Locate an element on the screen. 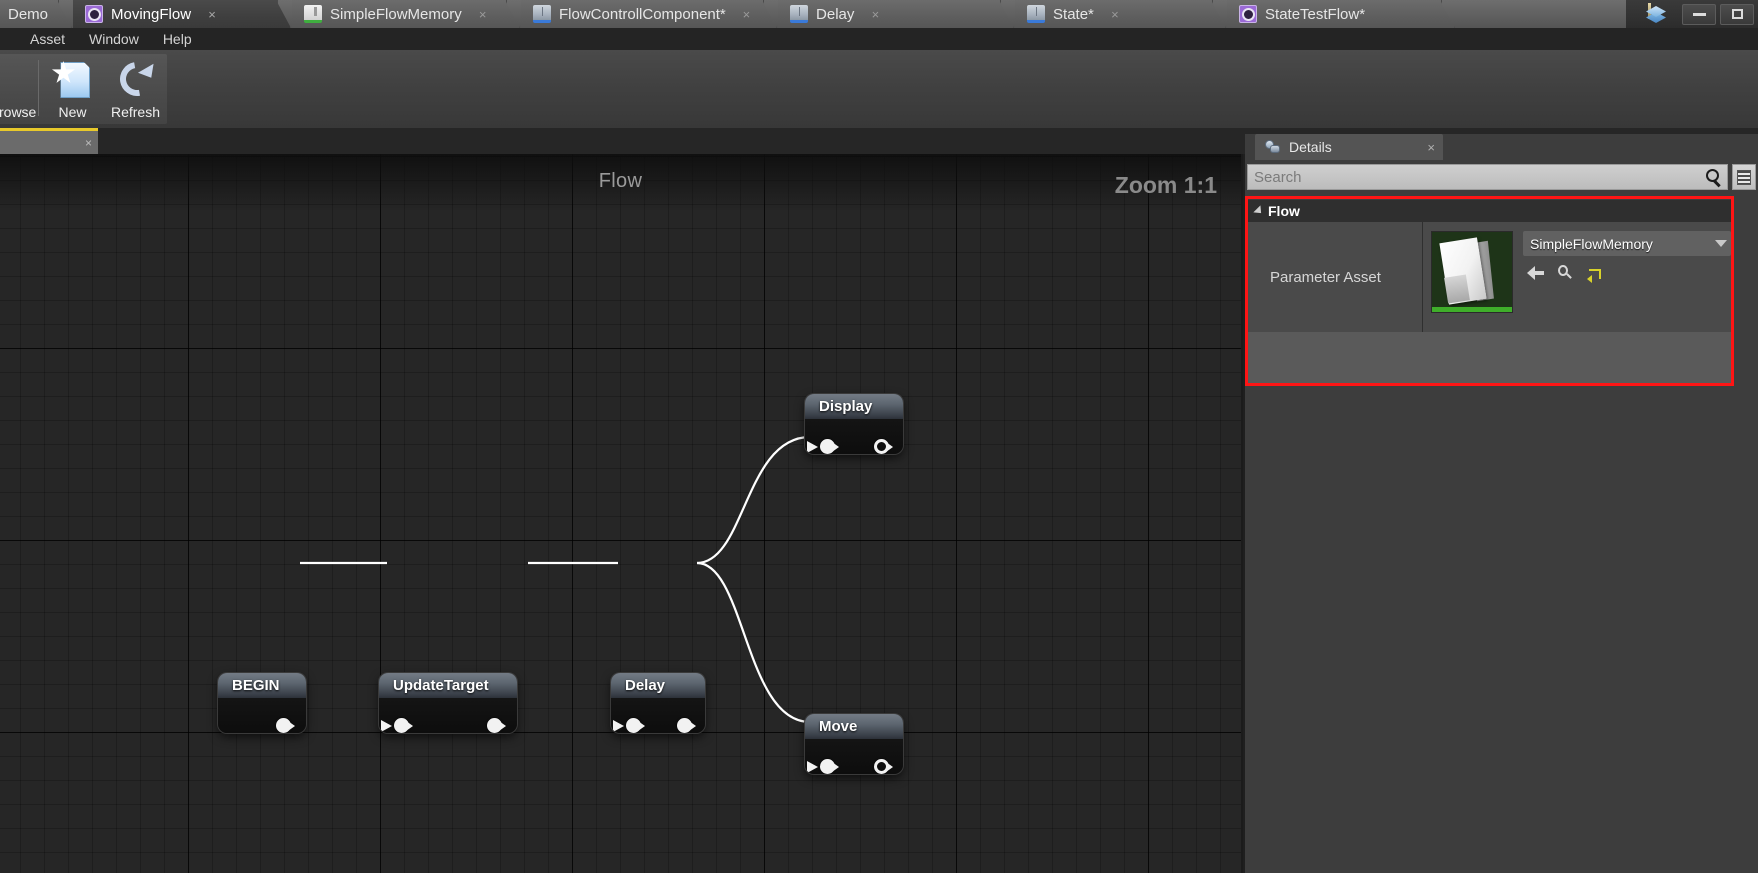 The image size is (1758, 873). view-options-icon is located at coordinates (1744, 177).